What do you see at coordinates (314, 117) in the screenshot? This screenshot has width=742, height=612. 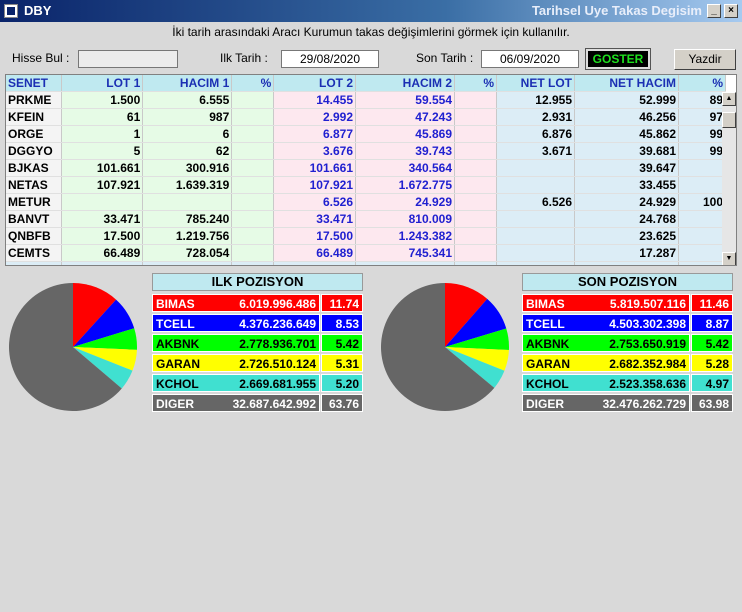 I see `table-cell: 2.992` at bounding box center [314, 117].